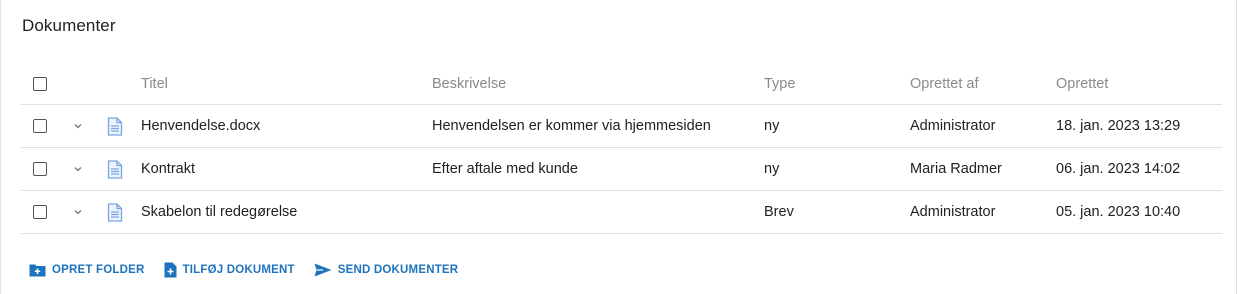 Image resolution: width=1238 pixels, height=294 pixels. I want to click on panel-title: Dokumenter, so click(69, 25).